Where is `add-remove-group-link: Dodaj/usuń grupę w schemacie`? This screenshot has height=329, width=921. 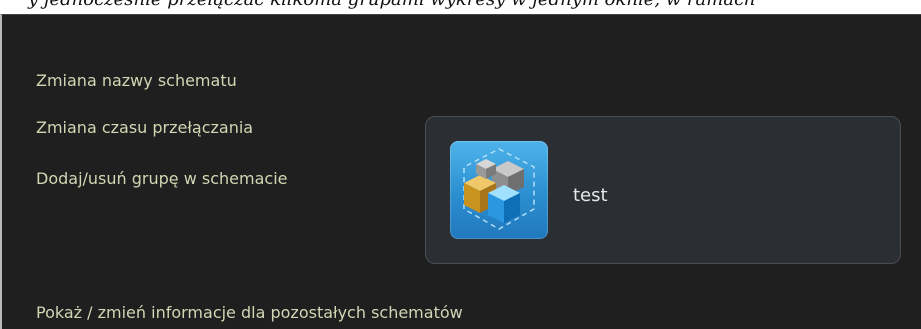
add-remove-group-link: Dodaj/usuń grupę w schemacie is located at coordinates (161, 178).